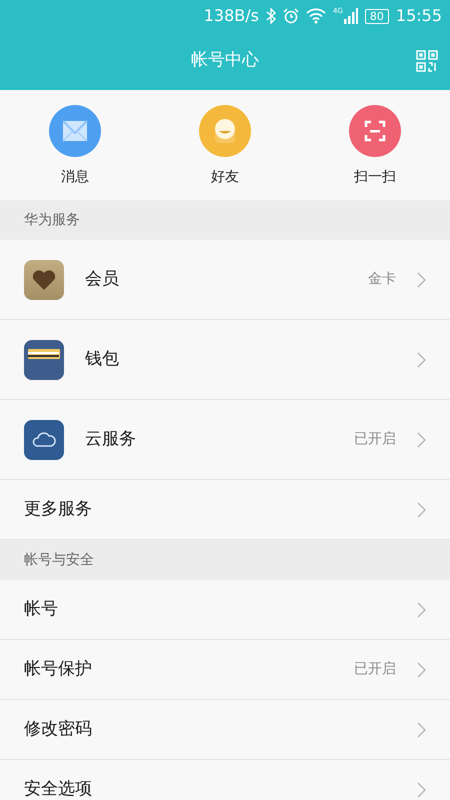  What do you see at coordinates (225, 670) in the screenshot?
I see `list-item: 帐号保护 已开启` at bounding box center [225, 670].